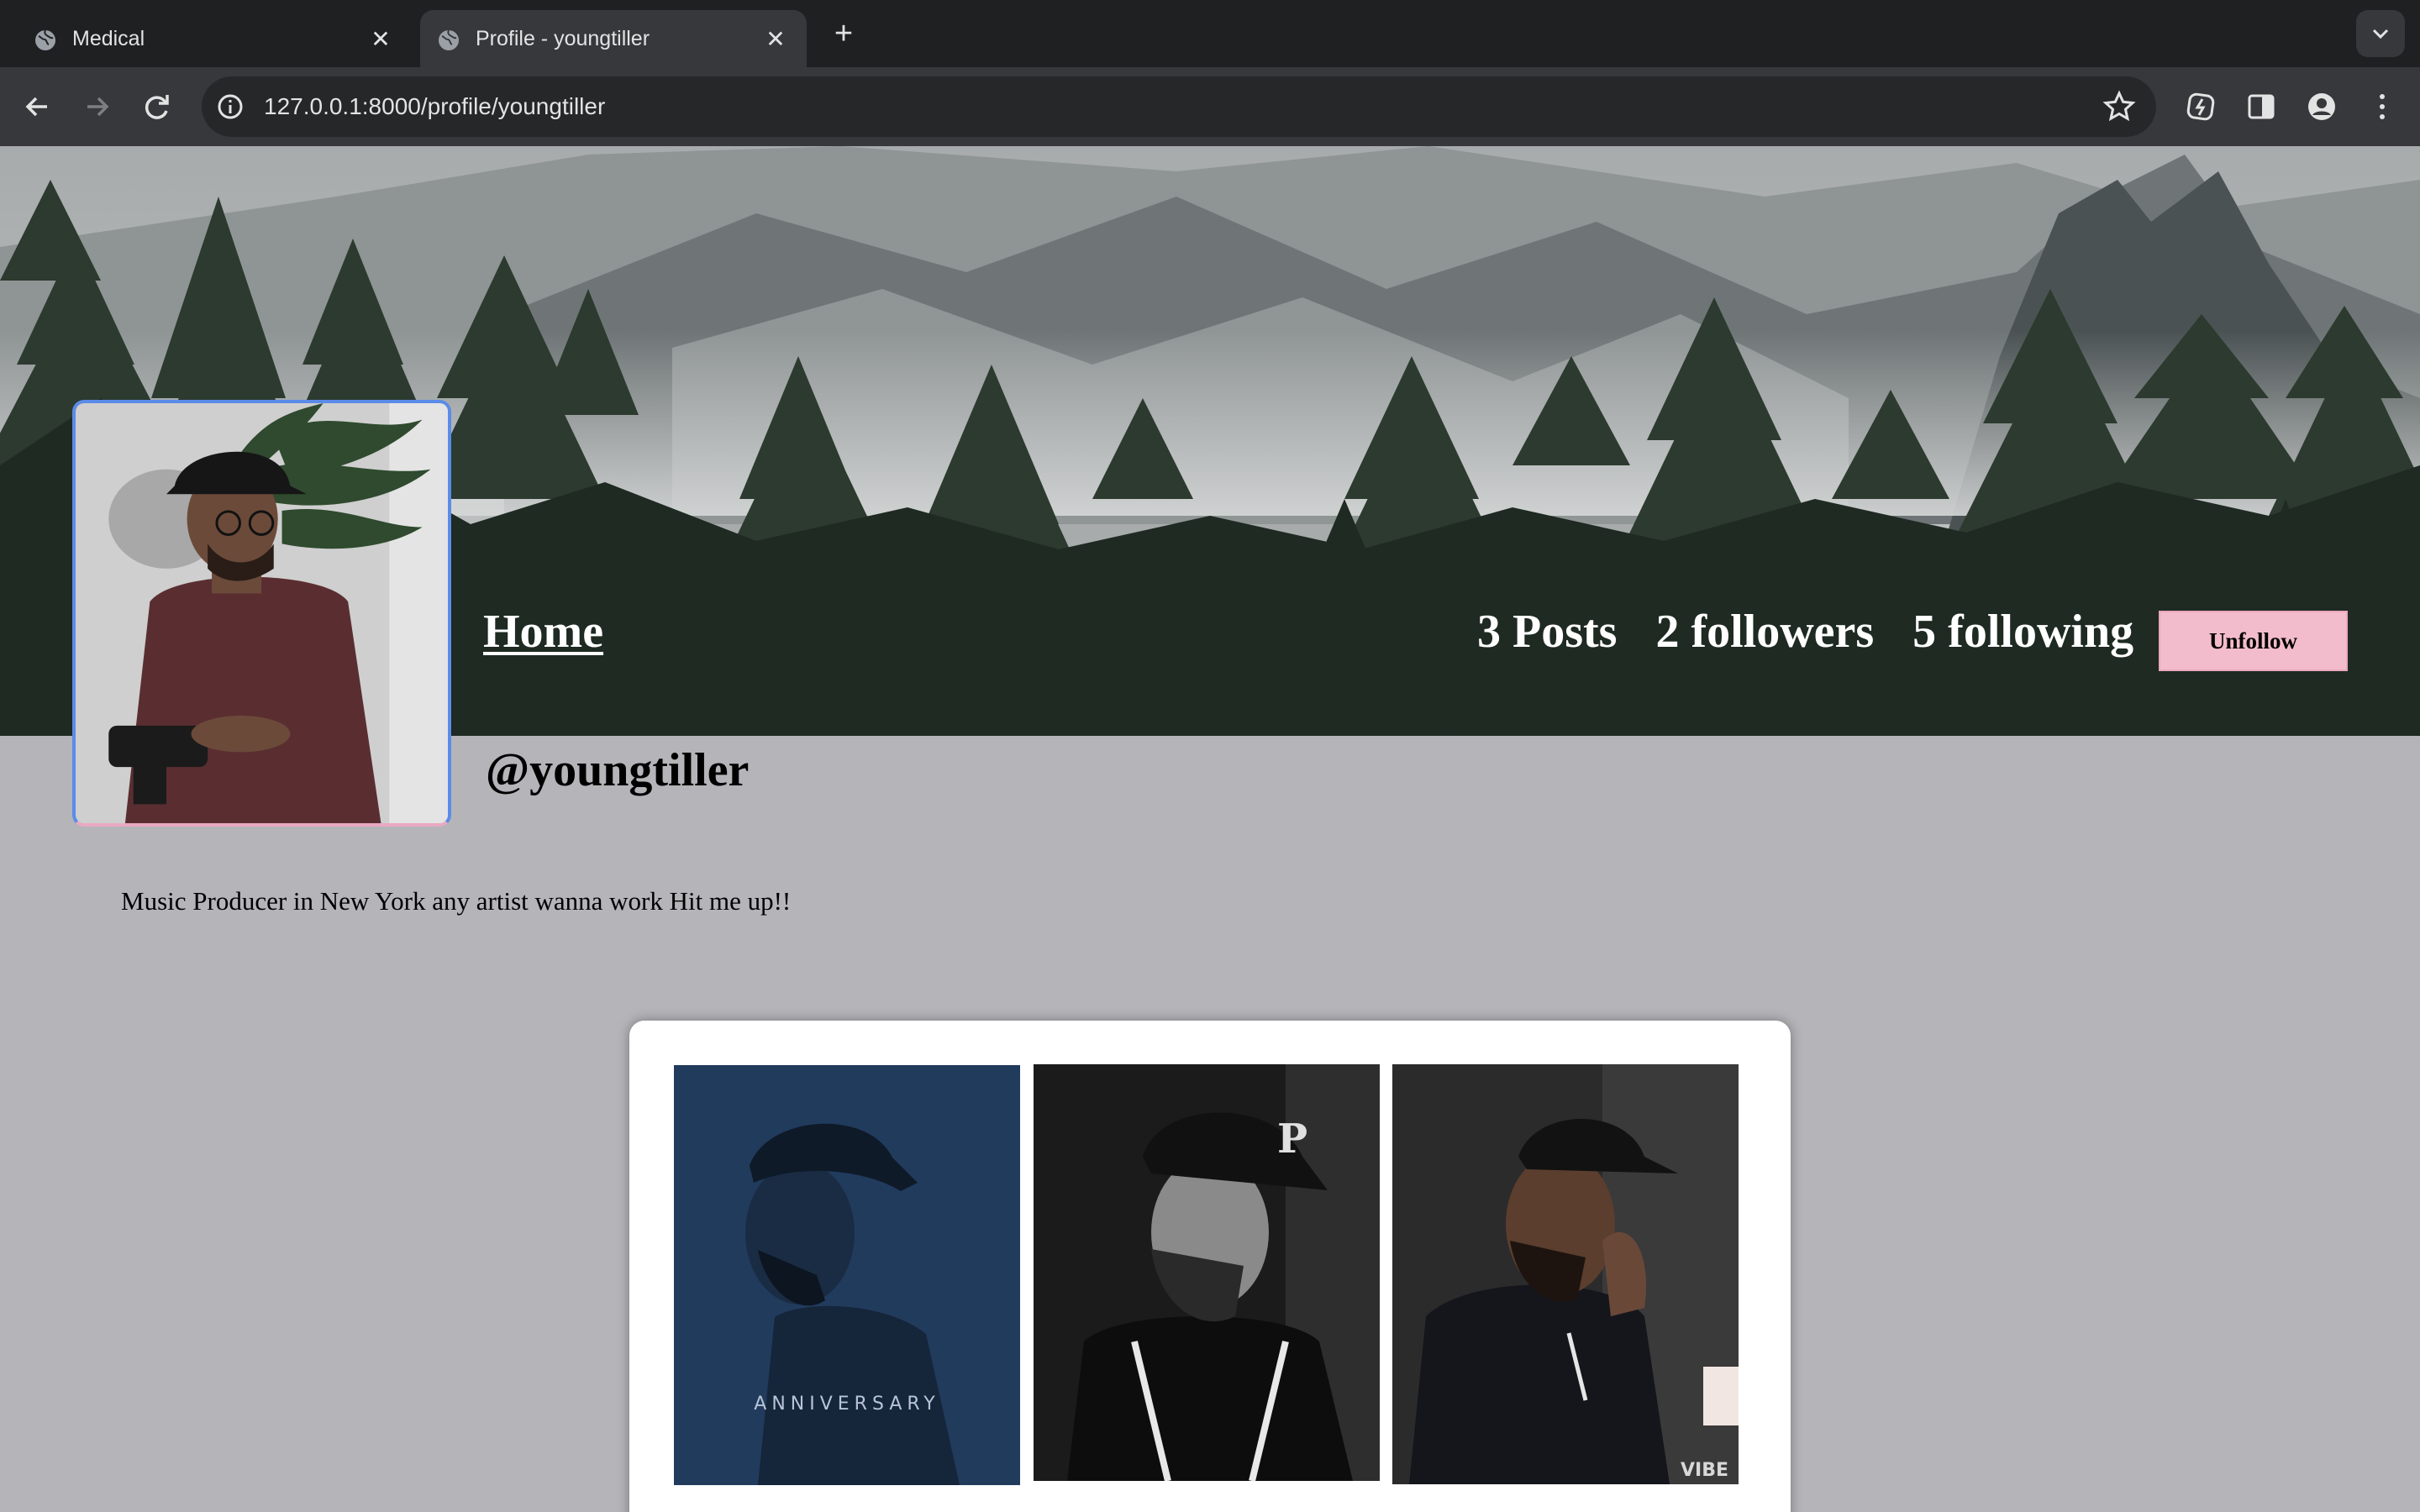  I want to click on side-panel-icon, so click(2262, 106).